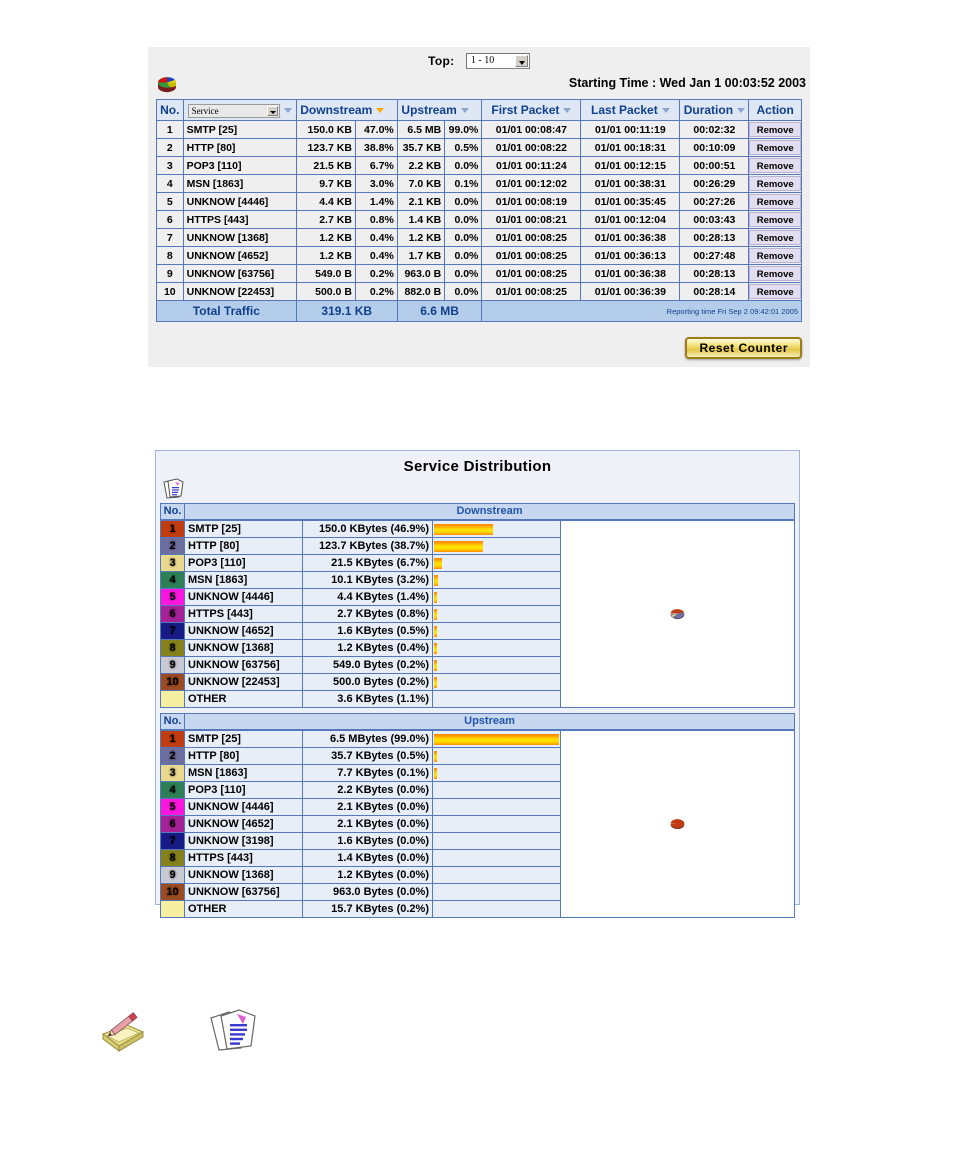 The height and width of the screenshot is (1157, 954). What do you see at coordinates (172, 648) in the screenshot?
I see `color-swatch: 8` at bounding box center [172, 648].